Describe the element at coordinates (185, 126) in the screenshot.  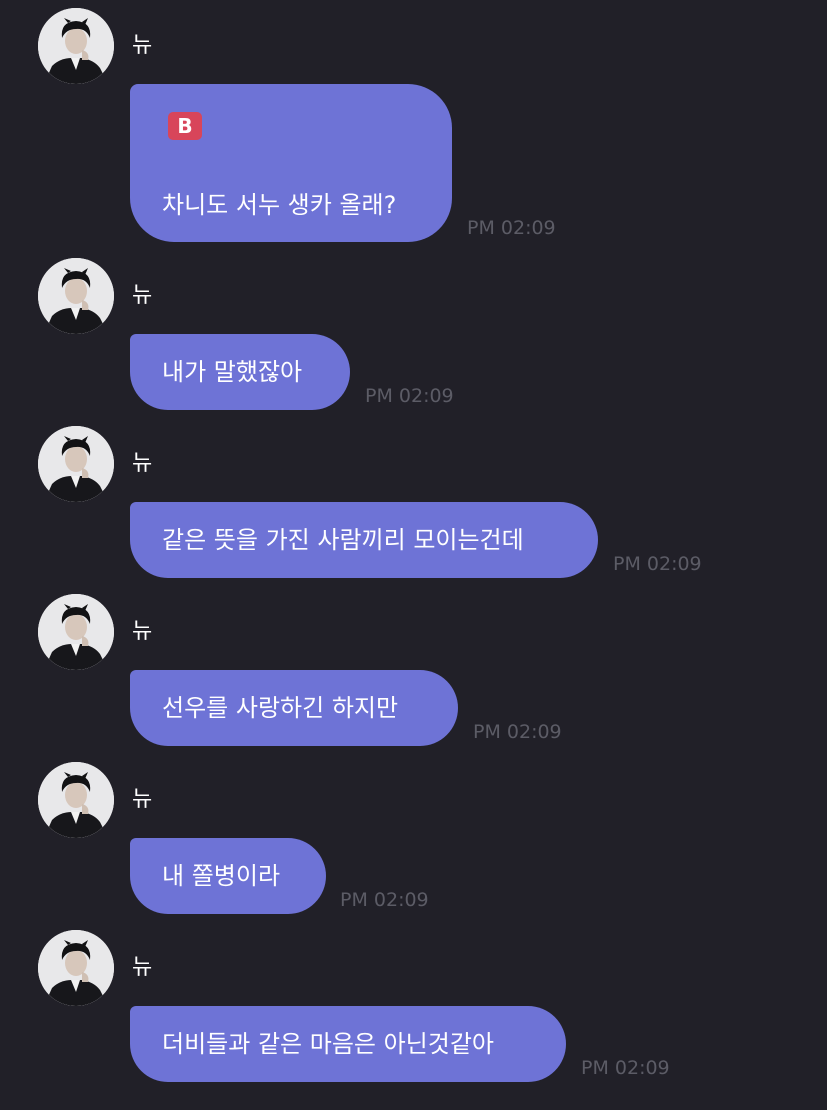
I see `b-badge-icon: B` at that location.